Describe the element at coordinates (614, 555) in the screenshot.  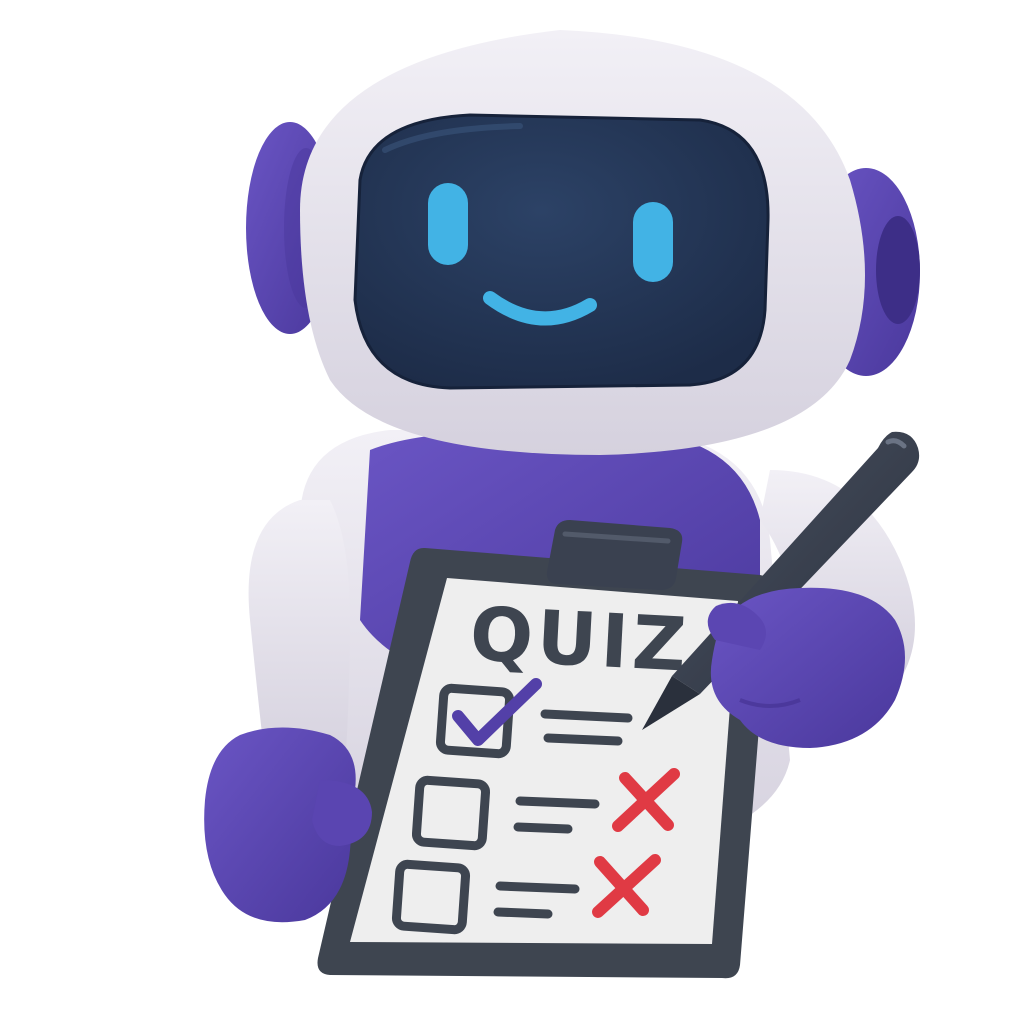
I see `clipboard-clip-icon` at that location.